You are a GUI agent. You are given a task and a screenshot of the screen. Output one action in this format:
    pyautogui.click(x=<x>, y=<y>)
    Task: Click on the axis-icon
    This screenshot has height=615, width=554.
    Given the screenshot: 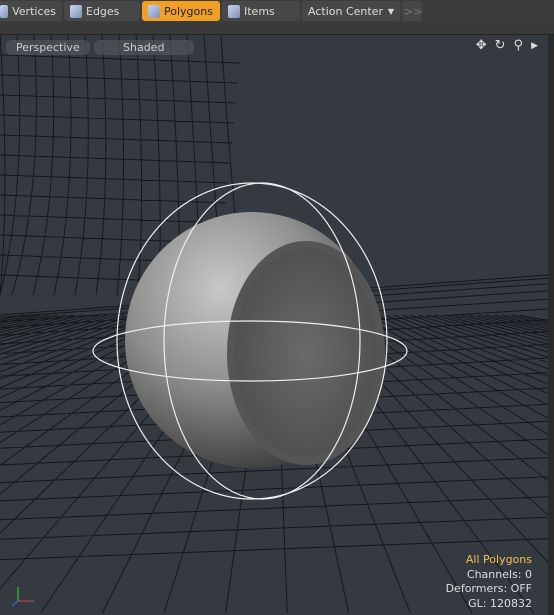 What is the action you would take?
    pyautogui.click(x=22, y=597)
    